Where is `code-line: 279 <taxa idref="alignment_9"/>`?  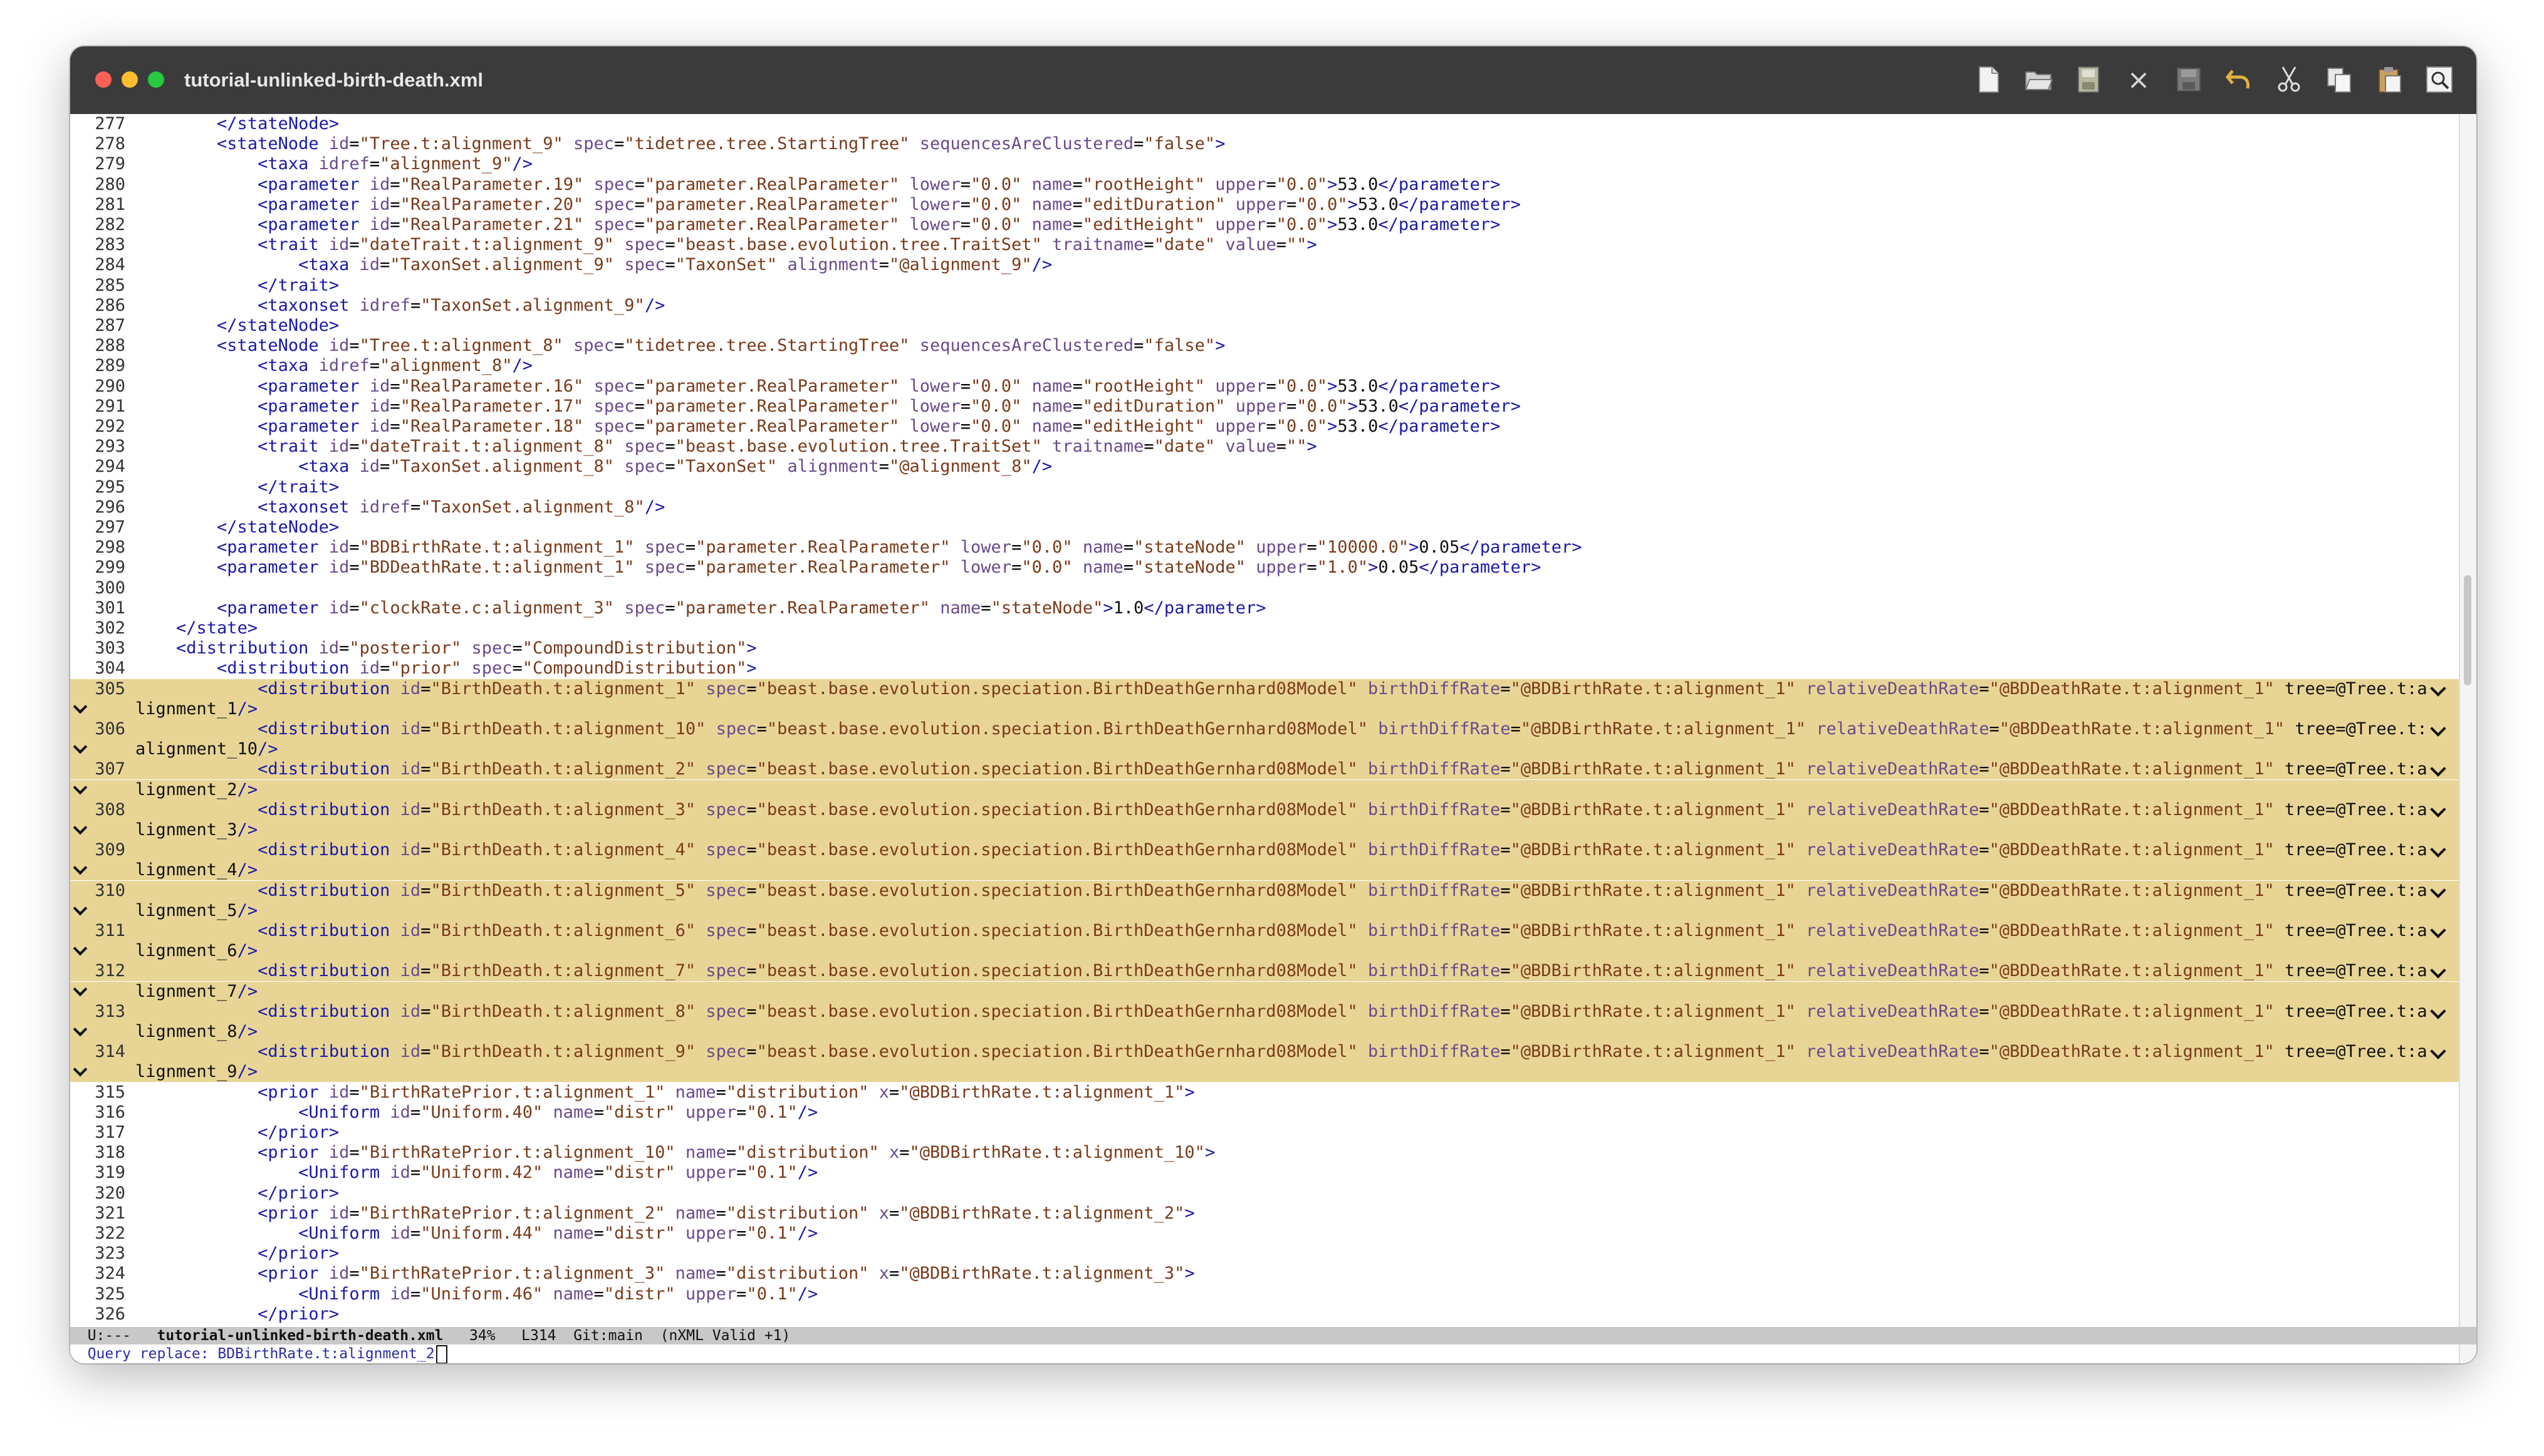 code-line: 279 <taxa idref="alignment_9"/> is located at coordinates (1265, 164).